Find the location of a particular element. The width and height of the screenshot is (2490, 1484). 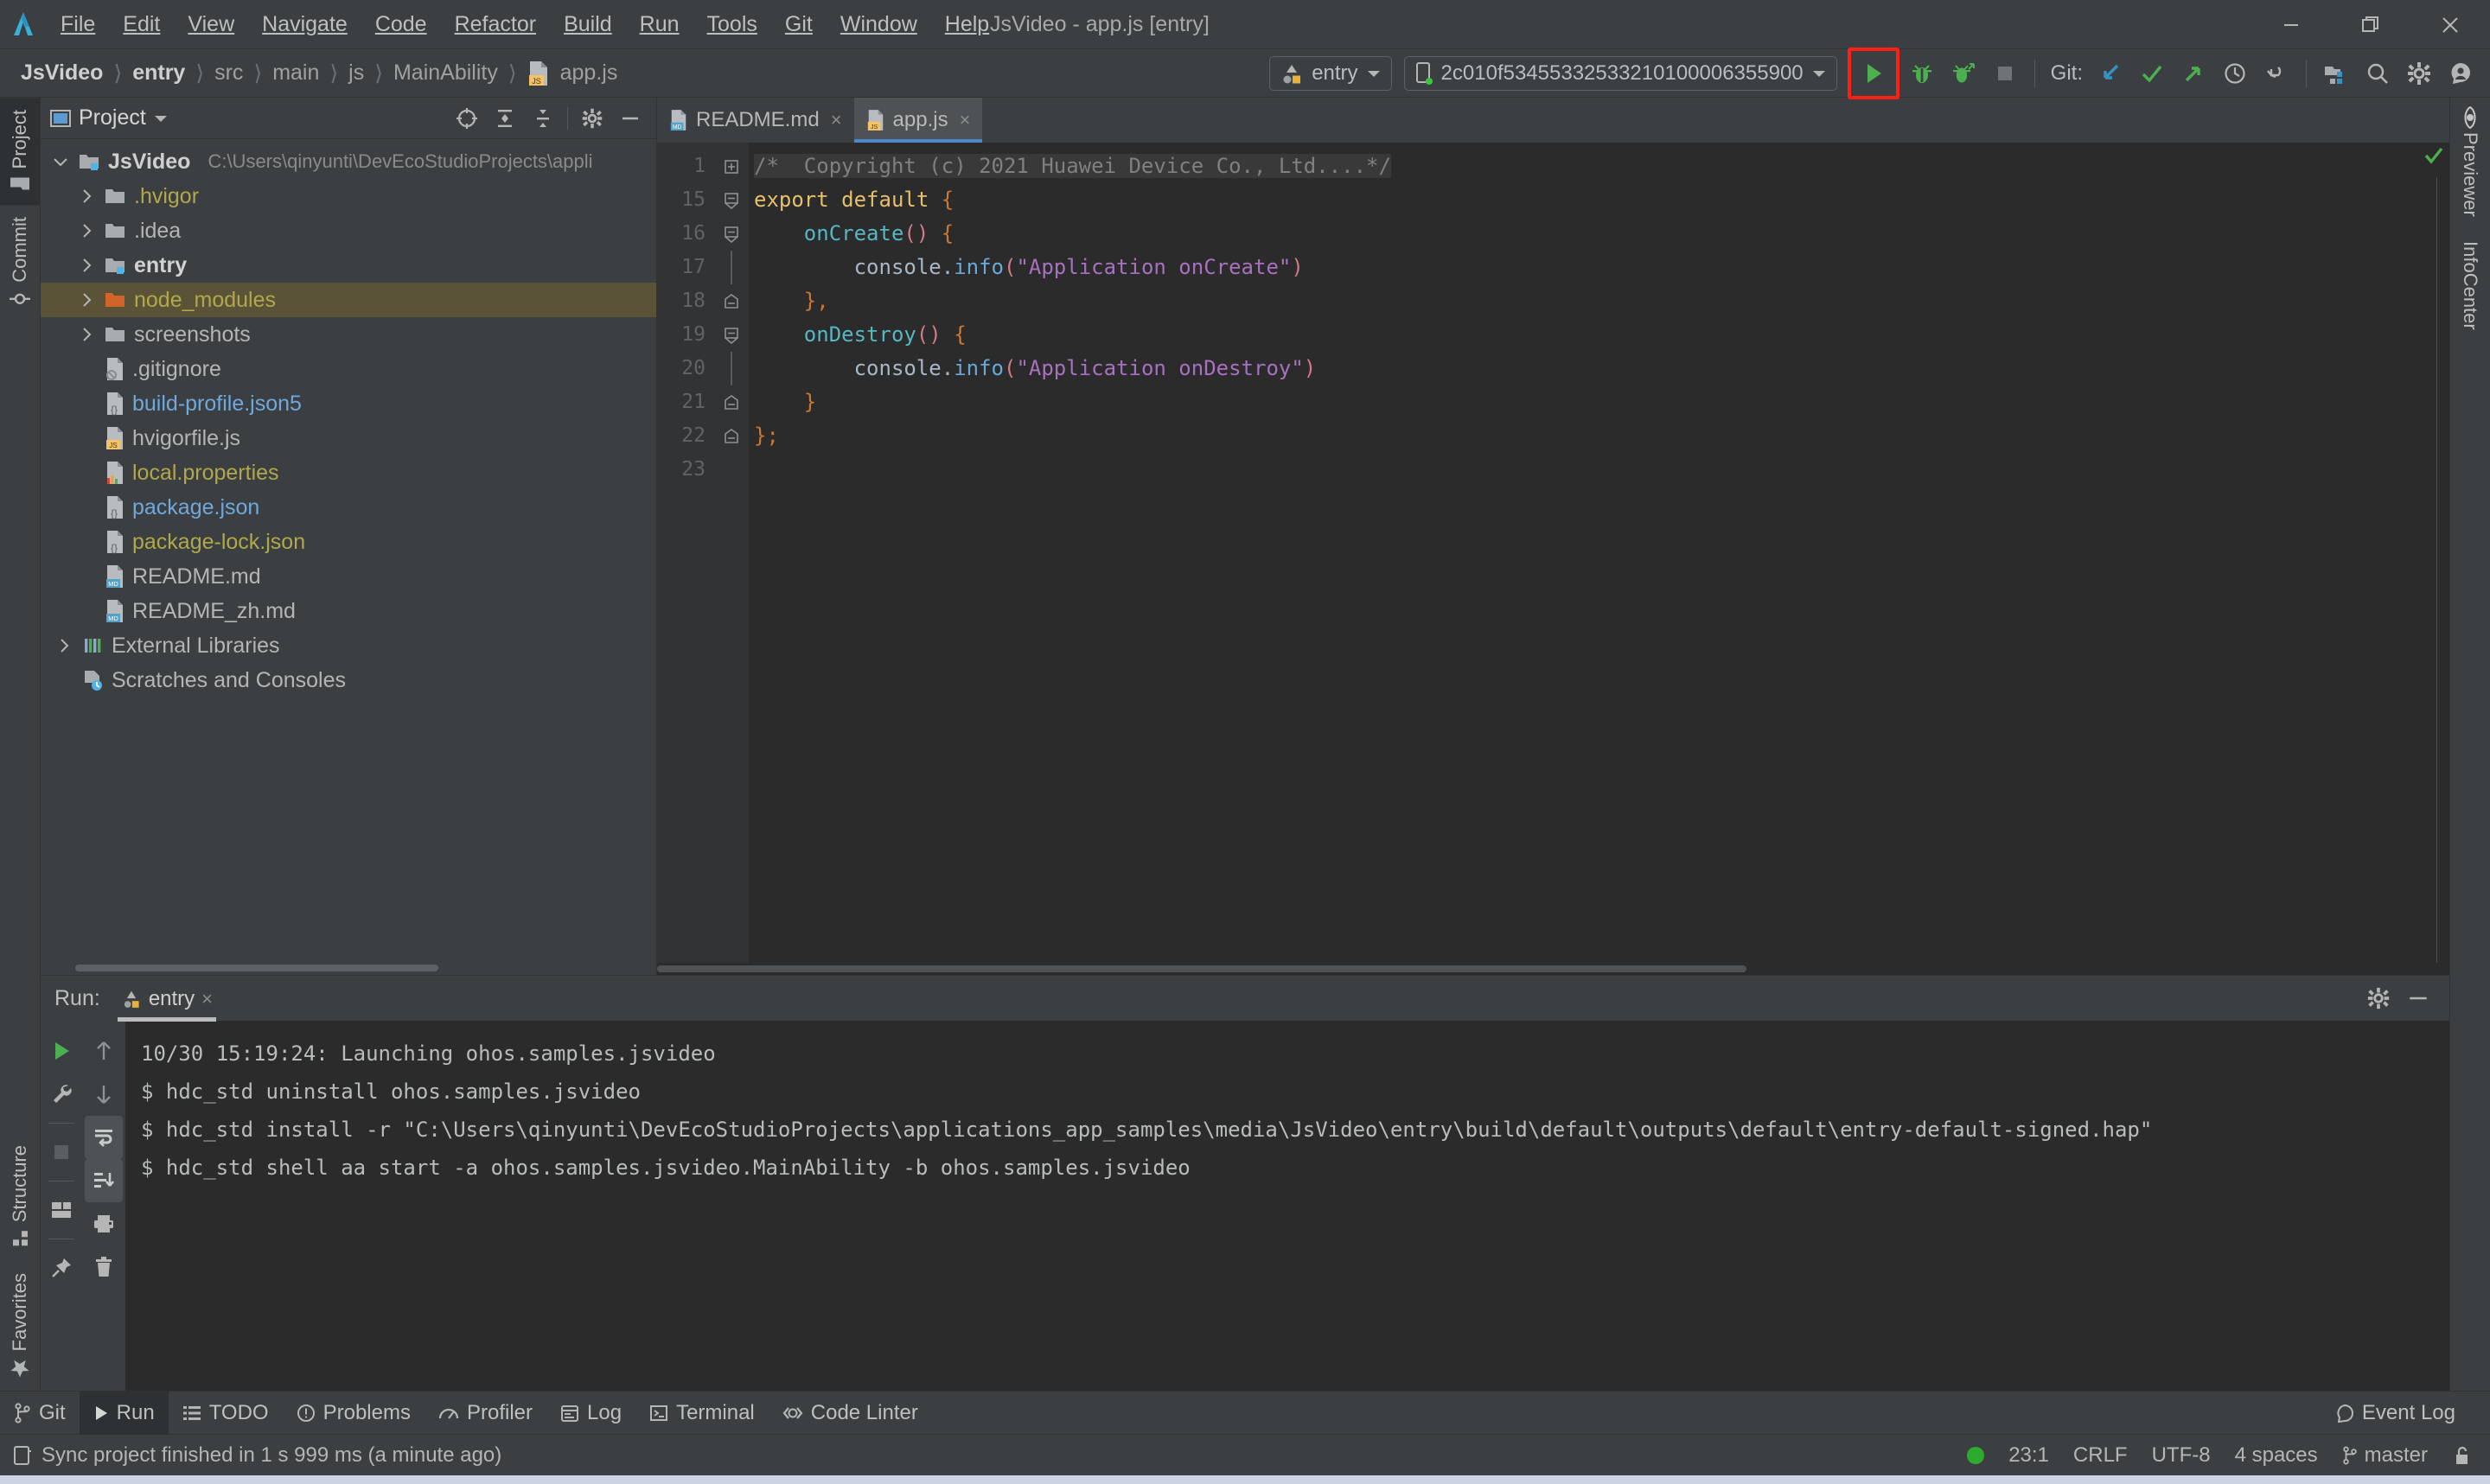

code-line-21: } is located at coordinates (1587, 402).